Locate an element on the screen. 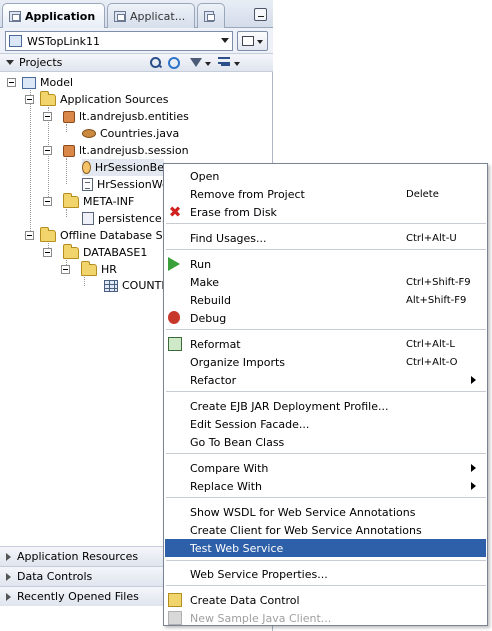 The image size is (492, 631). menu-item-create-data-control: Create Data Control is located at coordinates (325, 600).